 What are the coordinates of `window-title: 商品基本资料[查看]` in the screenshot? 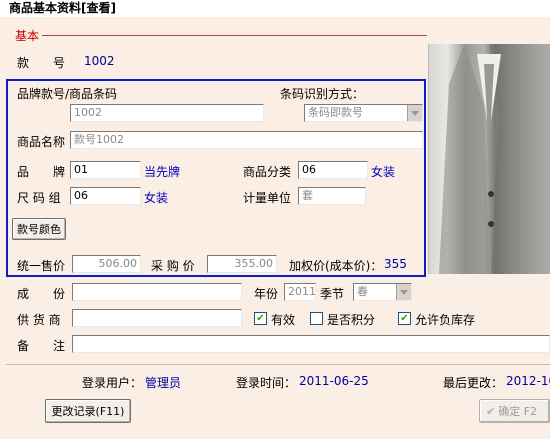 It's located at (275, 8).